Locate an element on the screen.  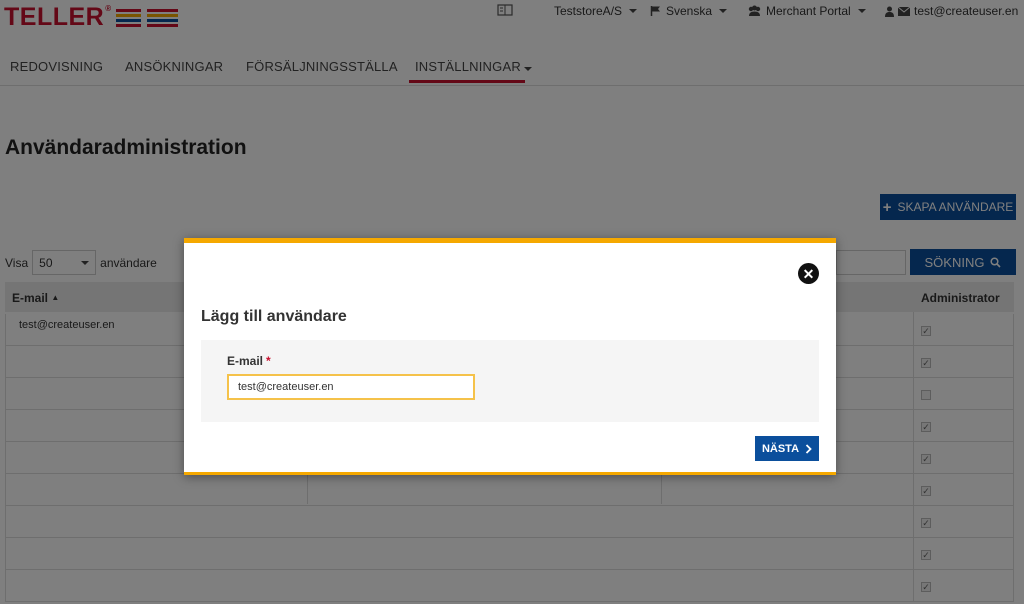
chevron-right-icon is located at coordinates (808, 448).